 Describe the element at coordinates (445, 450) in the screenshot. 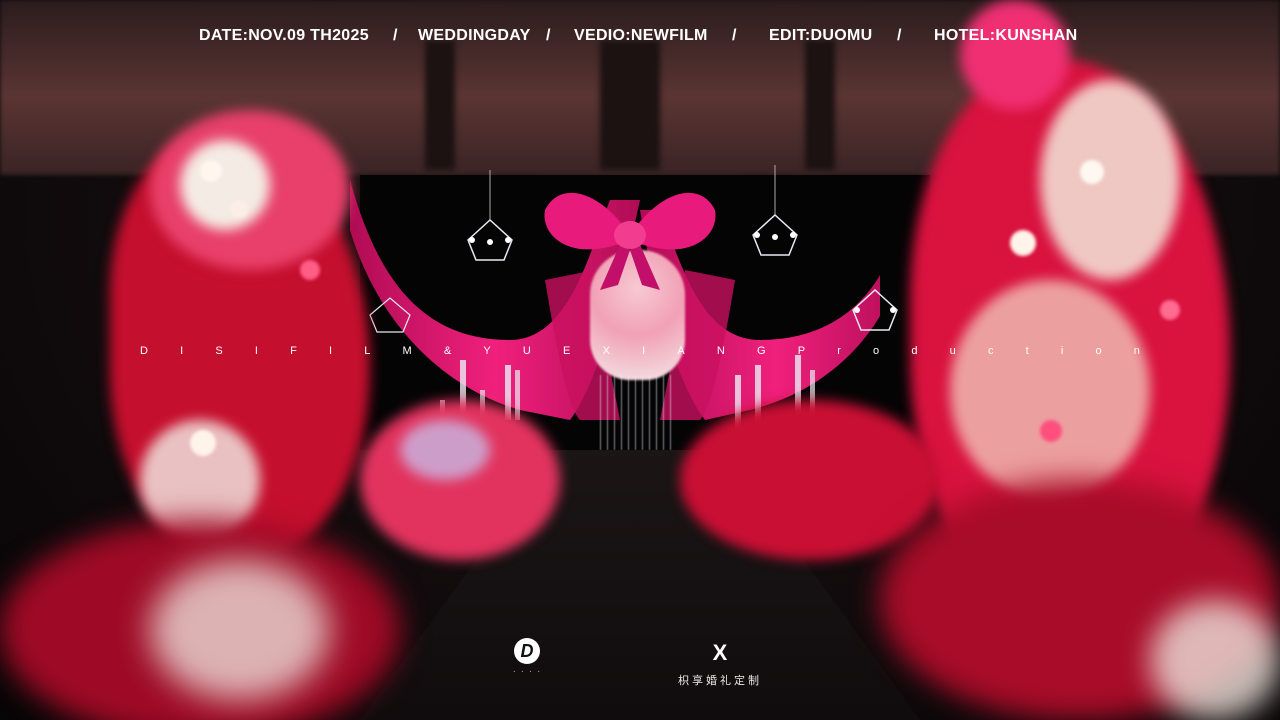

I see `lavender-flower-cluster` at that location.